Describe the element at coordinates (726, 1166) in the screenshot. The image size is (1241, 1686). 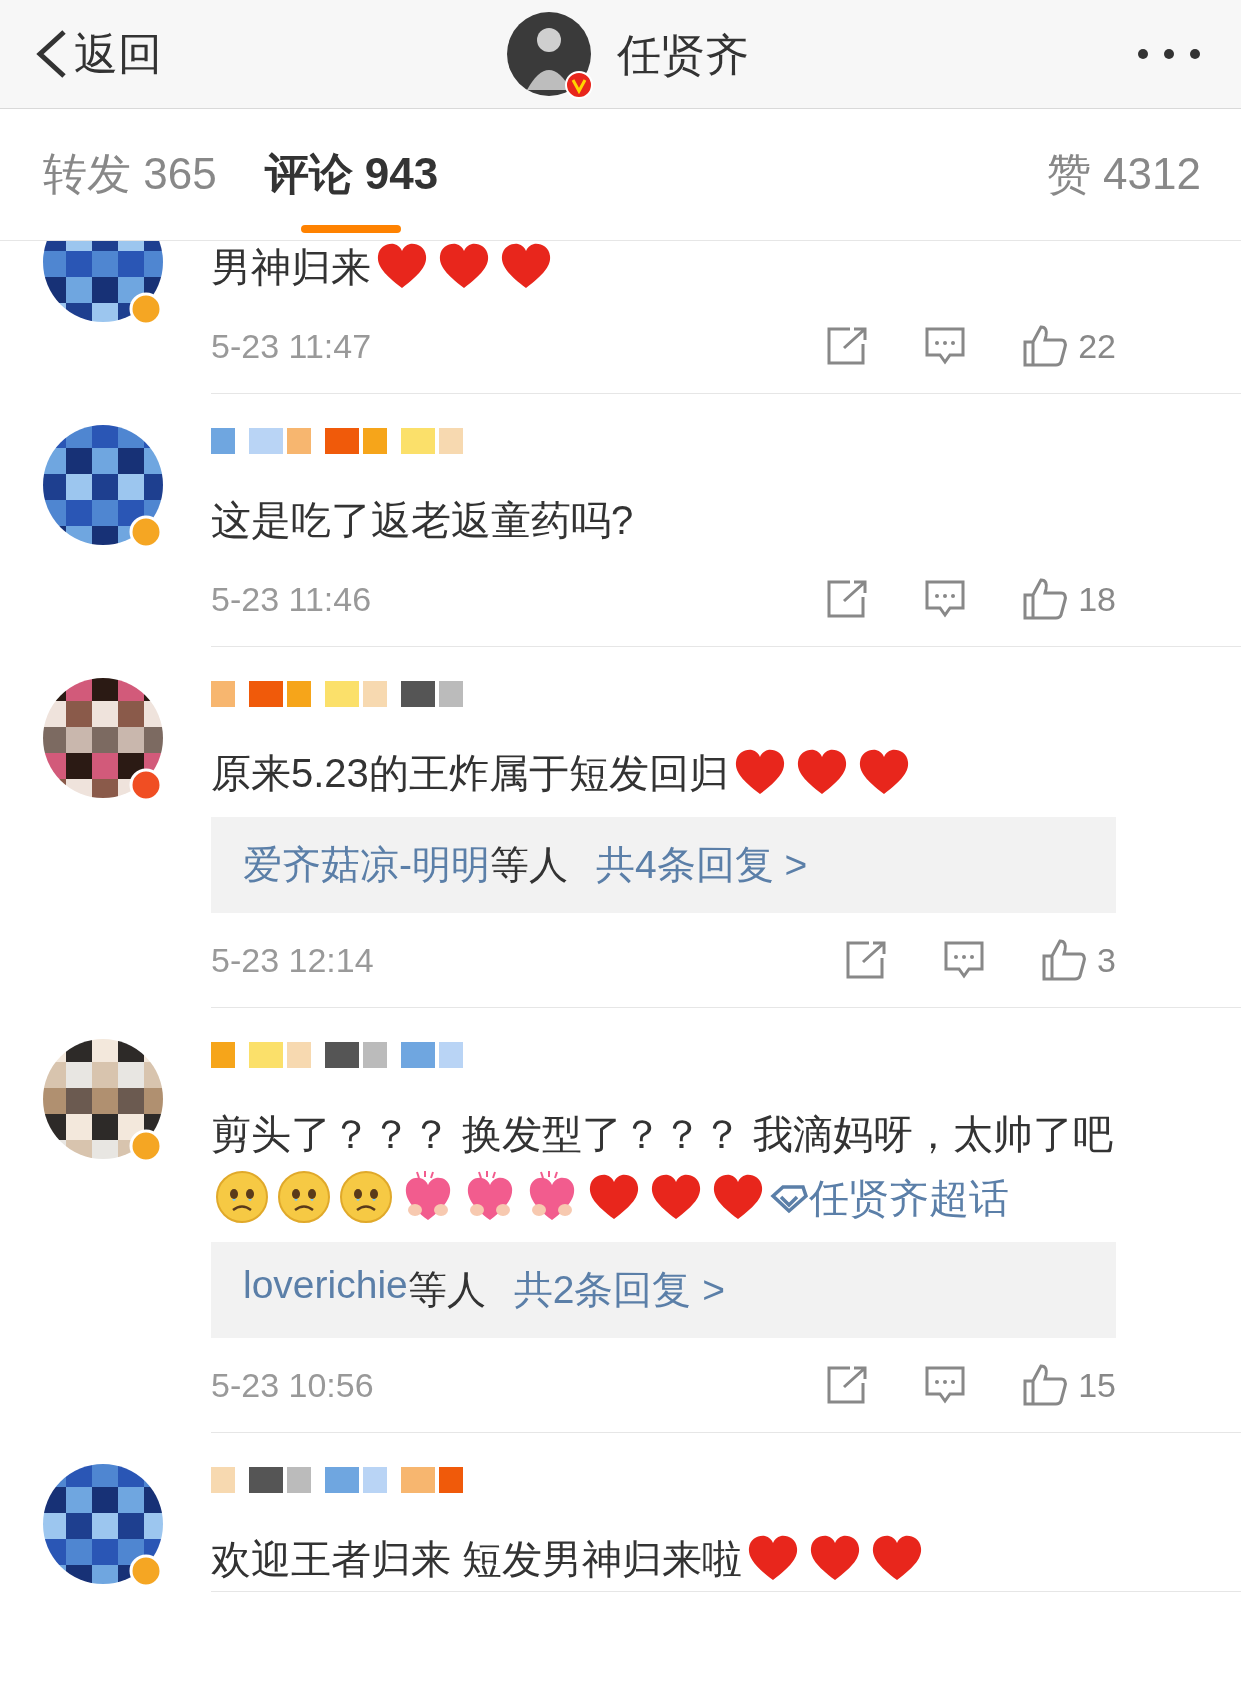
I see `comment-text: 剪头了？？？ 换发型了？？？ 我滴妈呀，太帅了吧 任贤齐超话` at that location.